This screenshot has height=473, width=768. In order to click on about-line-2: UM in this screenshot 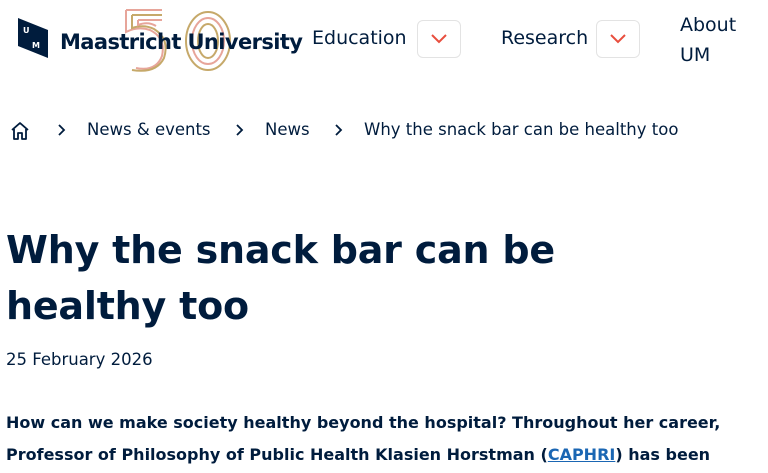, I will do `click(695, 55)`.